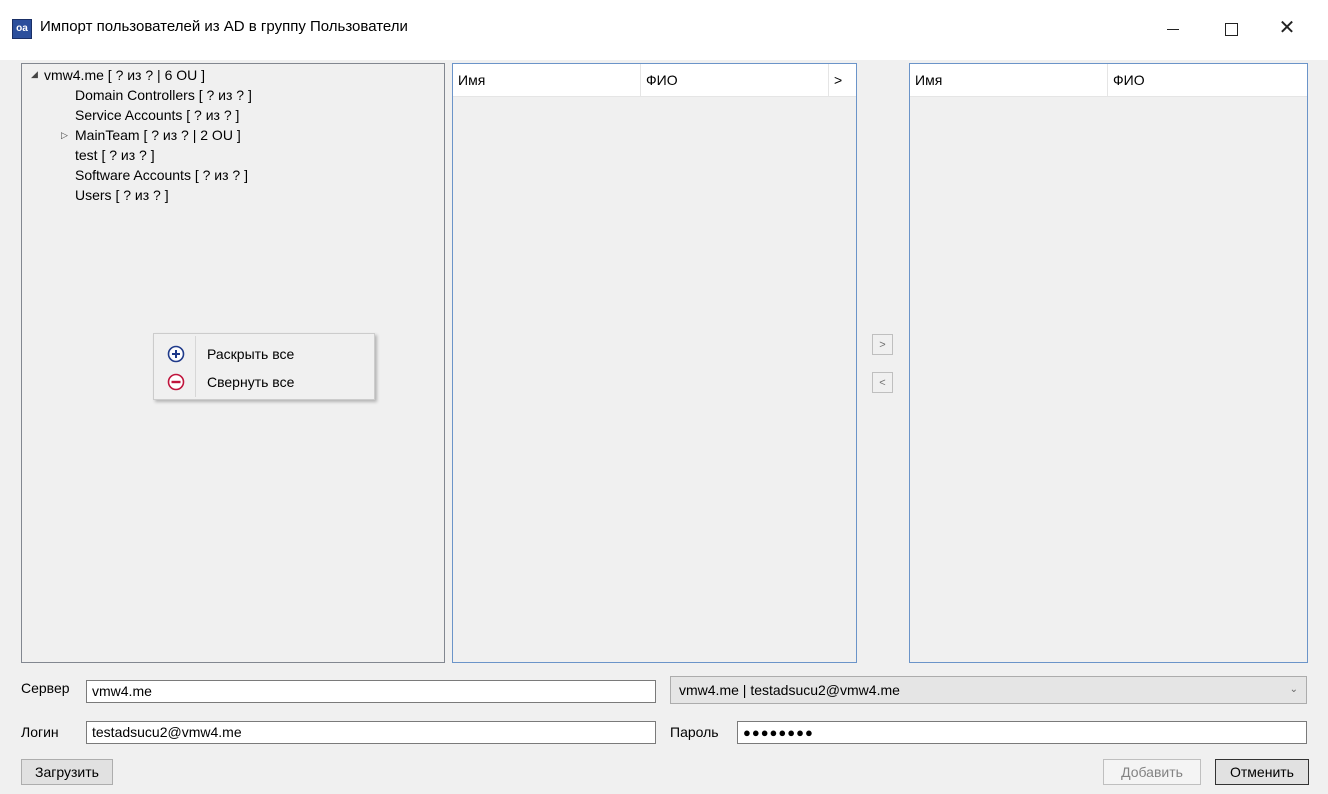 This screenshot has height=794, width=1328. What do you see at coordinates (251, 354) in the screenshot?
I see `menu-item-label: Раскрыть все` at bounding box center [251, 354].